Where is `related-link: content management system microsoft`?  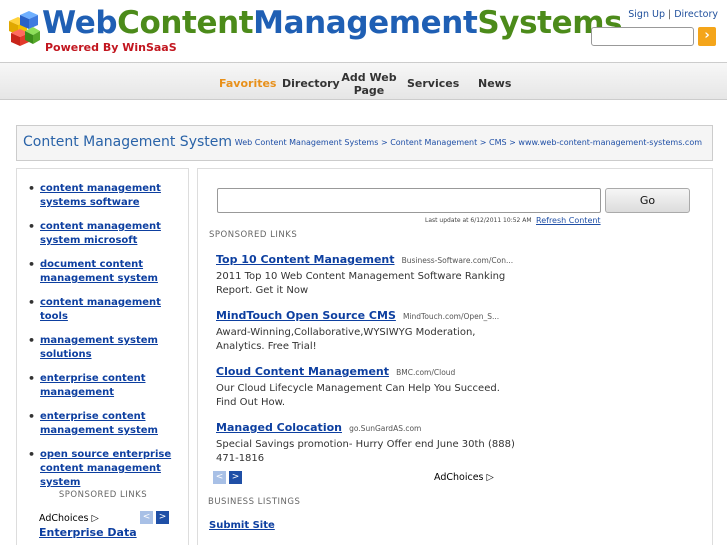 related-link: content management system microsoft is located at coordinates (100, 233).